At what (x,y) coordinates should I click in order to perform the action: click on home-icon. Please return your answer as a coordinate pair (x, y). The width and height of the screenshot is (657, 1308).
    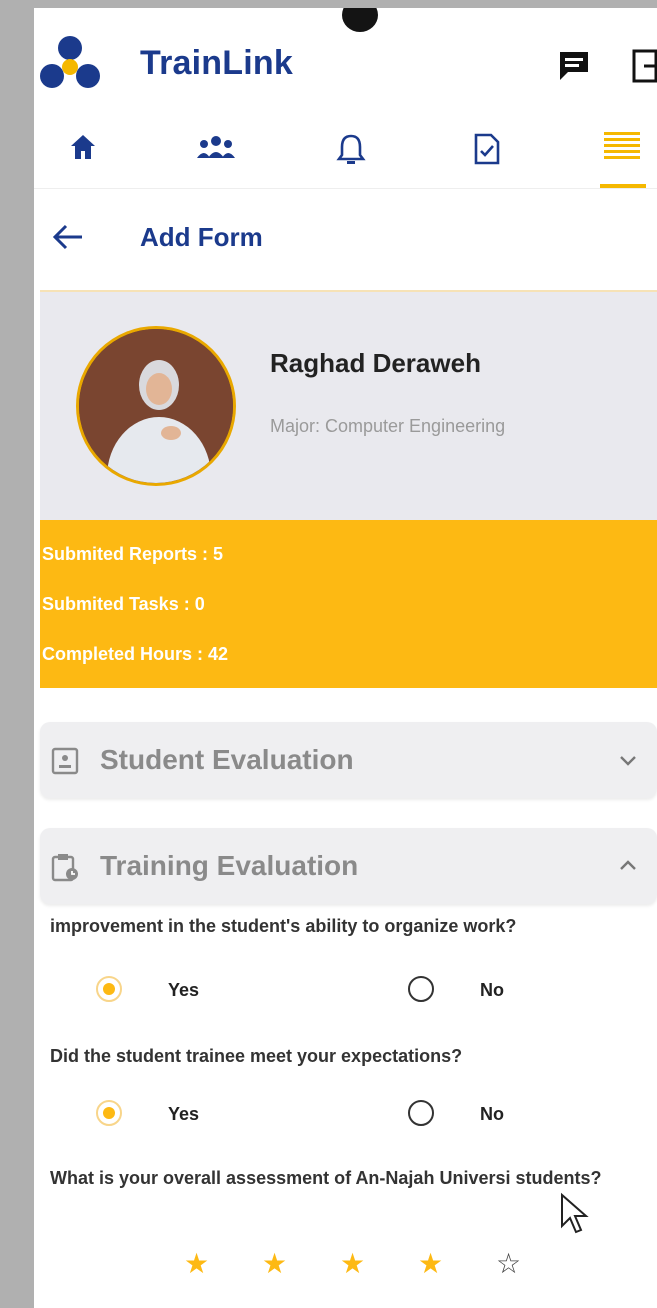
    Looking at the image, I should click on (83, 147).